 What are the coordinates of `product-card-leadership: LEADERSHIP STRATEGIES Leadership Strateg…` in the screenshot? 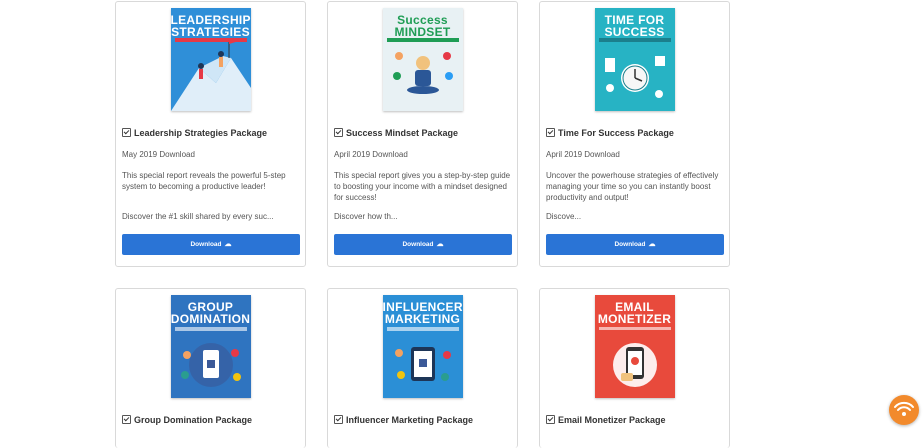 It's located at (210, 134).